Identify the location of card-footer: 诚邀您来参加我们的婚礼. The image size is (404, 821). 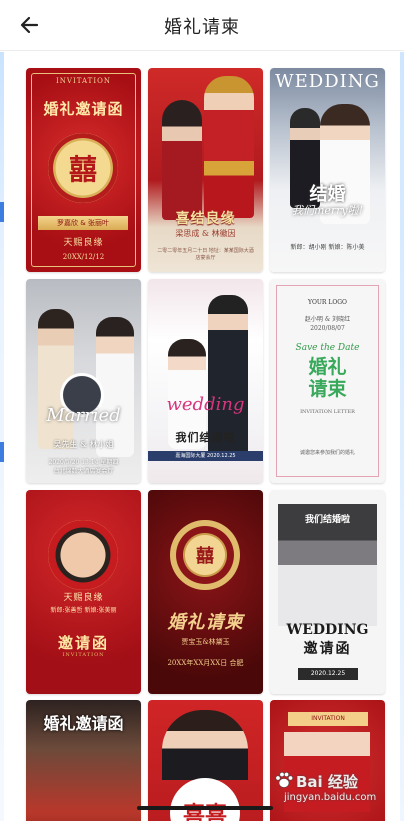
(327, 453).